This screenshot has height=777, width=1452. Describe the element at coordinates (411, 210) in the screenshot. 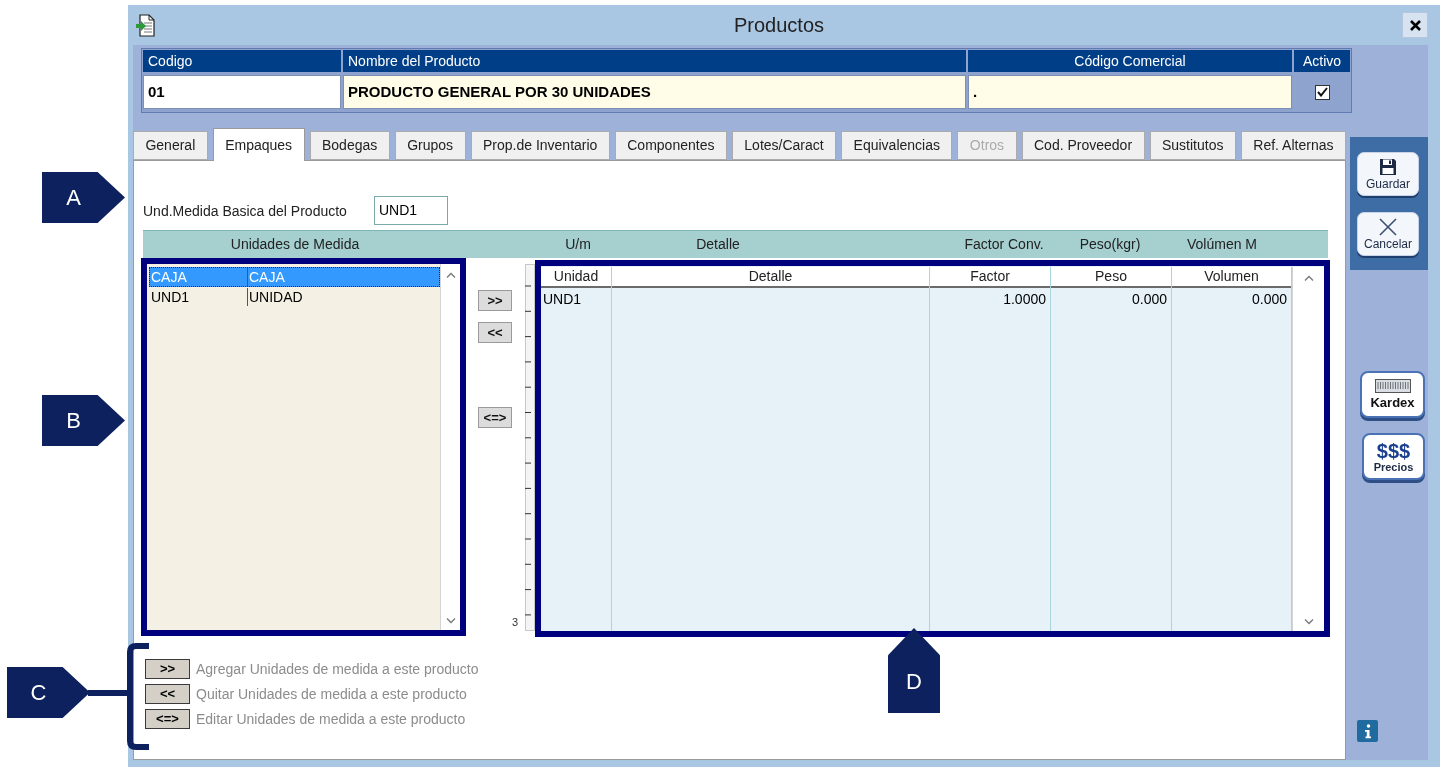

I see `base-unit-field: UND1` at that location.